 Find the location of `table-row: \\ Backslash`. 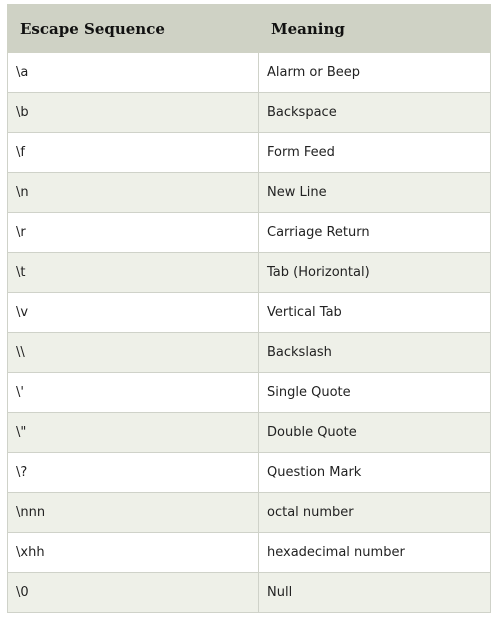

table-row: \\ Backslash is located at coordinates (249, 352).